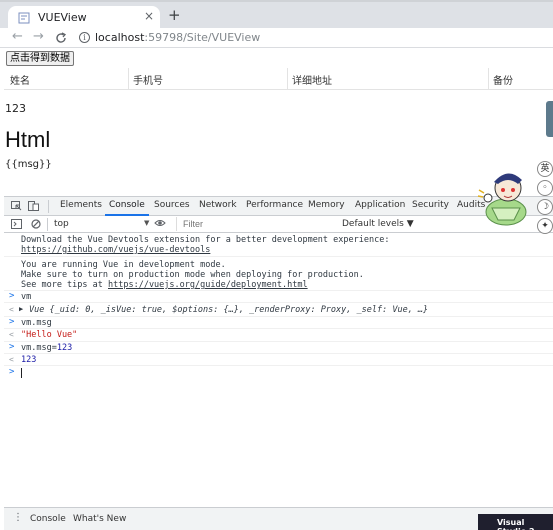  Describe the element at coordinates (160, 223) in the screenshot. I see `eye-icon` at that location.